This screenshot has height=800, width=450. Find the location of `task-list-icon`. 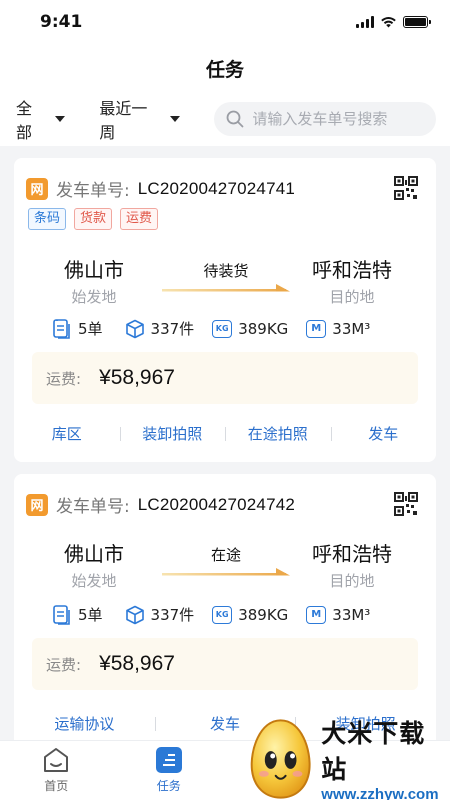

task-list-icon is located at coordinates (168, 760).